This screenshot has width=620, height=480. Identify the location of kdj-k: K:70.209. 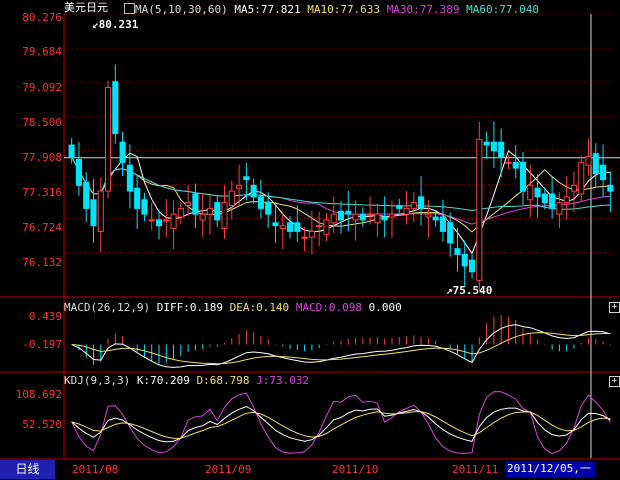
(163, 380).